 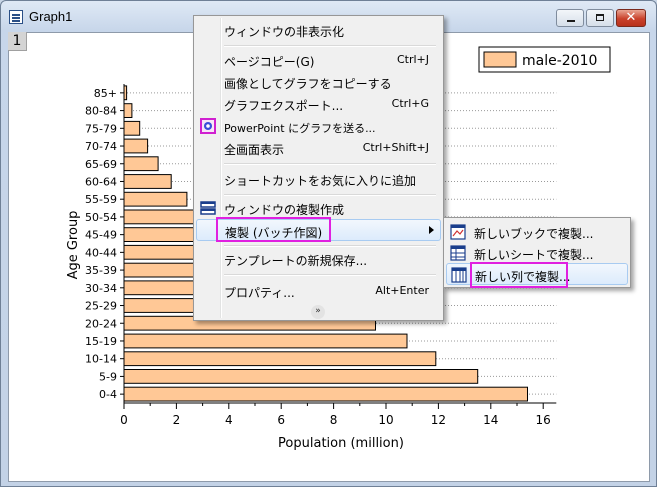 What do you see at coordinates (101, 270) in the screenshot?
I see `y-tick-label: 35-39` at bounding box center [101, 270].